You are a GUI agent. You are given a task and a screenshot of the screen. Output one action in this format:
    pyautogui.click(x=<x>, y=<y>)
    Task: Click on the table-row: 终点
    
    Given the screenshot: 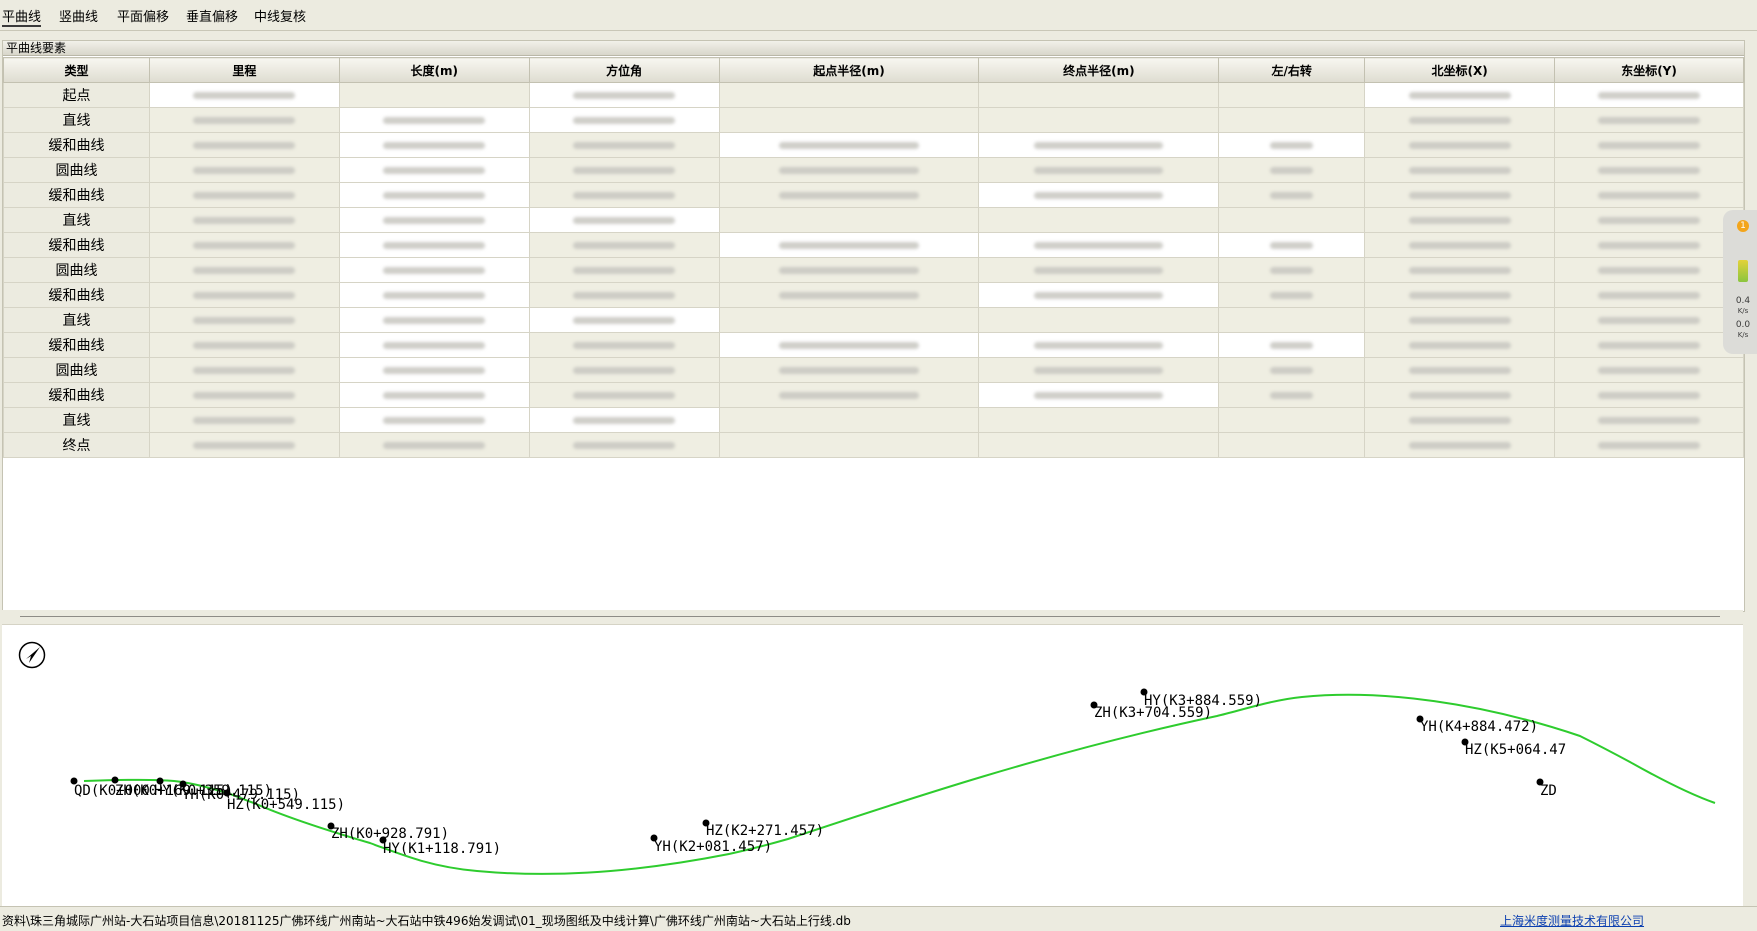 What is the action you would take?
    pyautogui.click(x=873, y=445)
    